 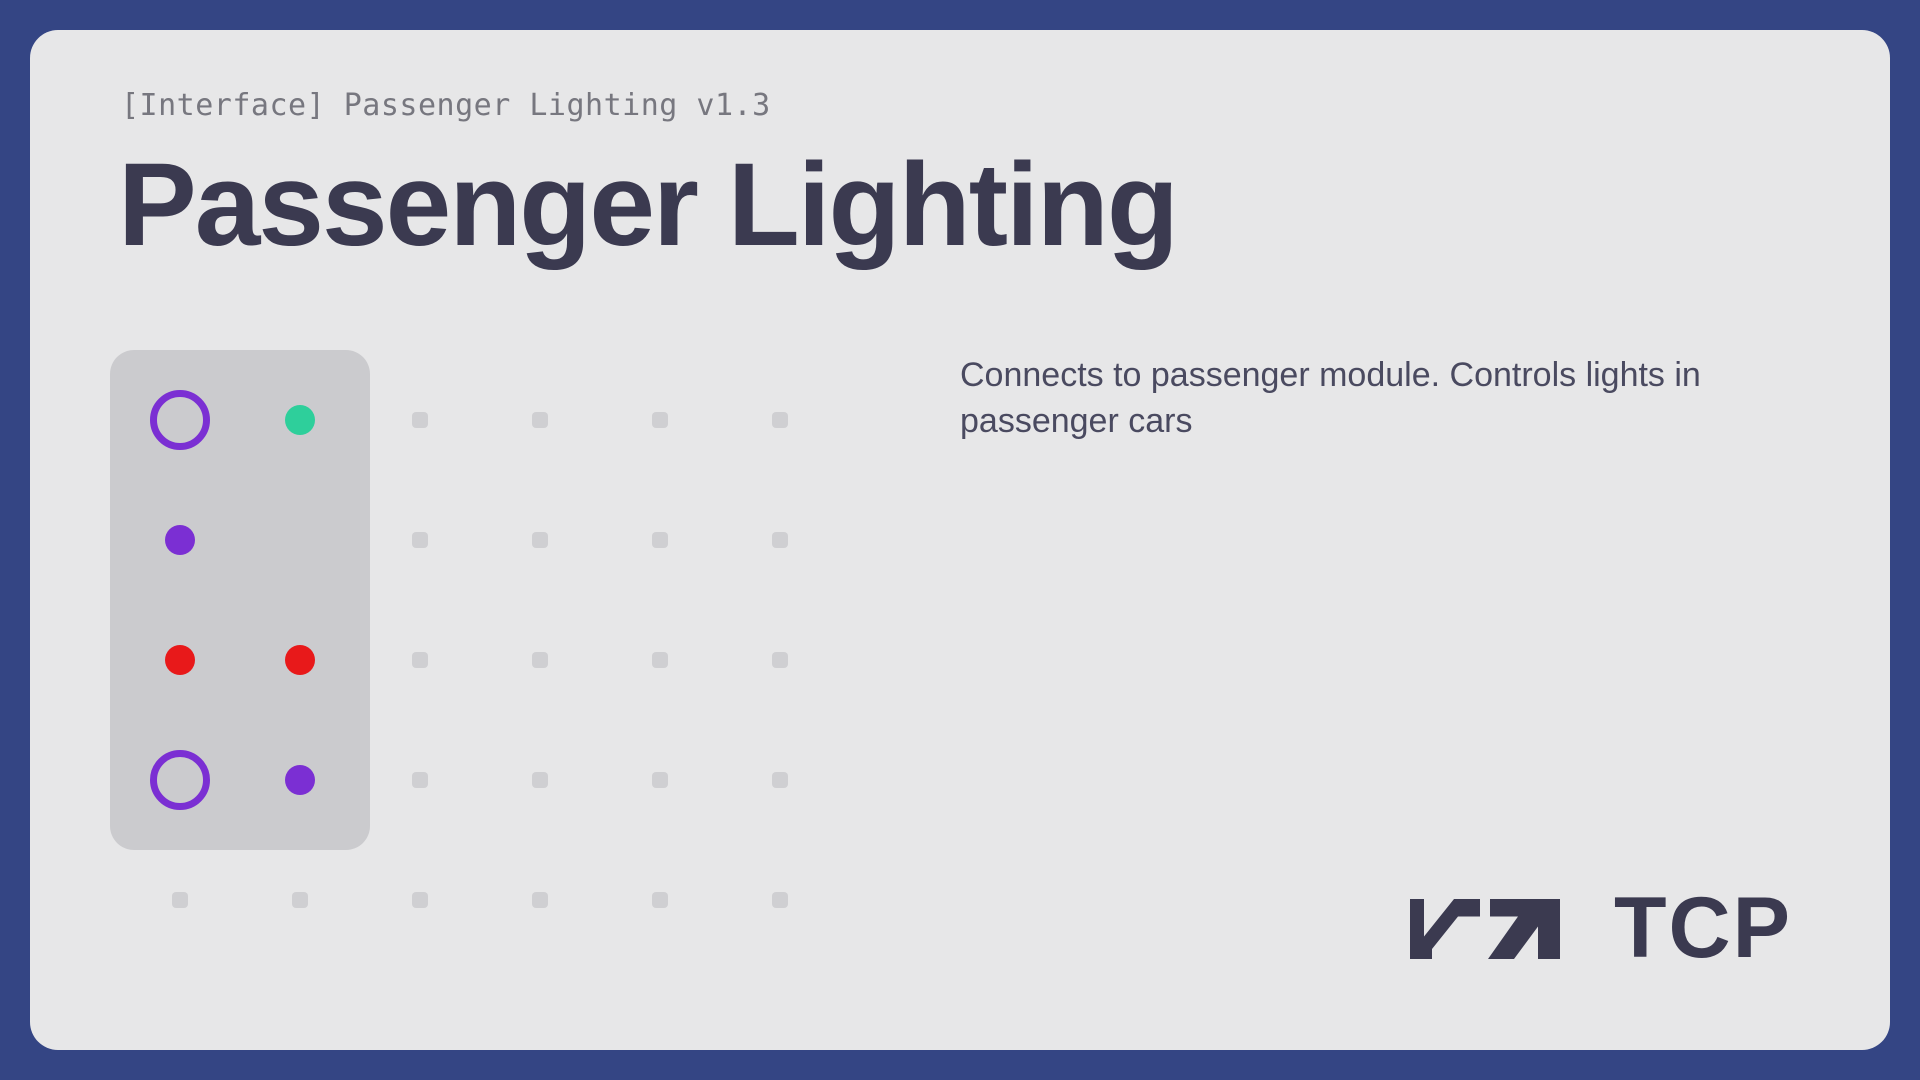 What do you see at coordinates (1485, 929) in the screenshot?
I see `tcp-arrows-logo-icon` at bounding box center [1485, 929].